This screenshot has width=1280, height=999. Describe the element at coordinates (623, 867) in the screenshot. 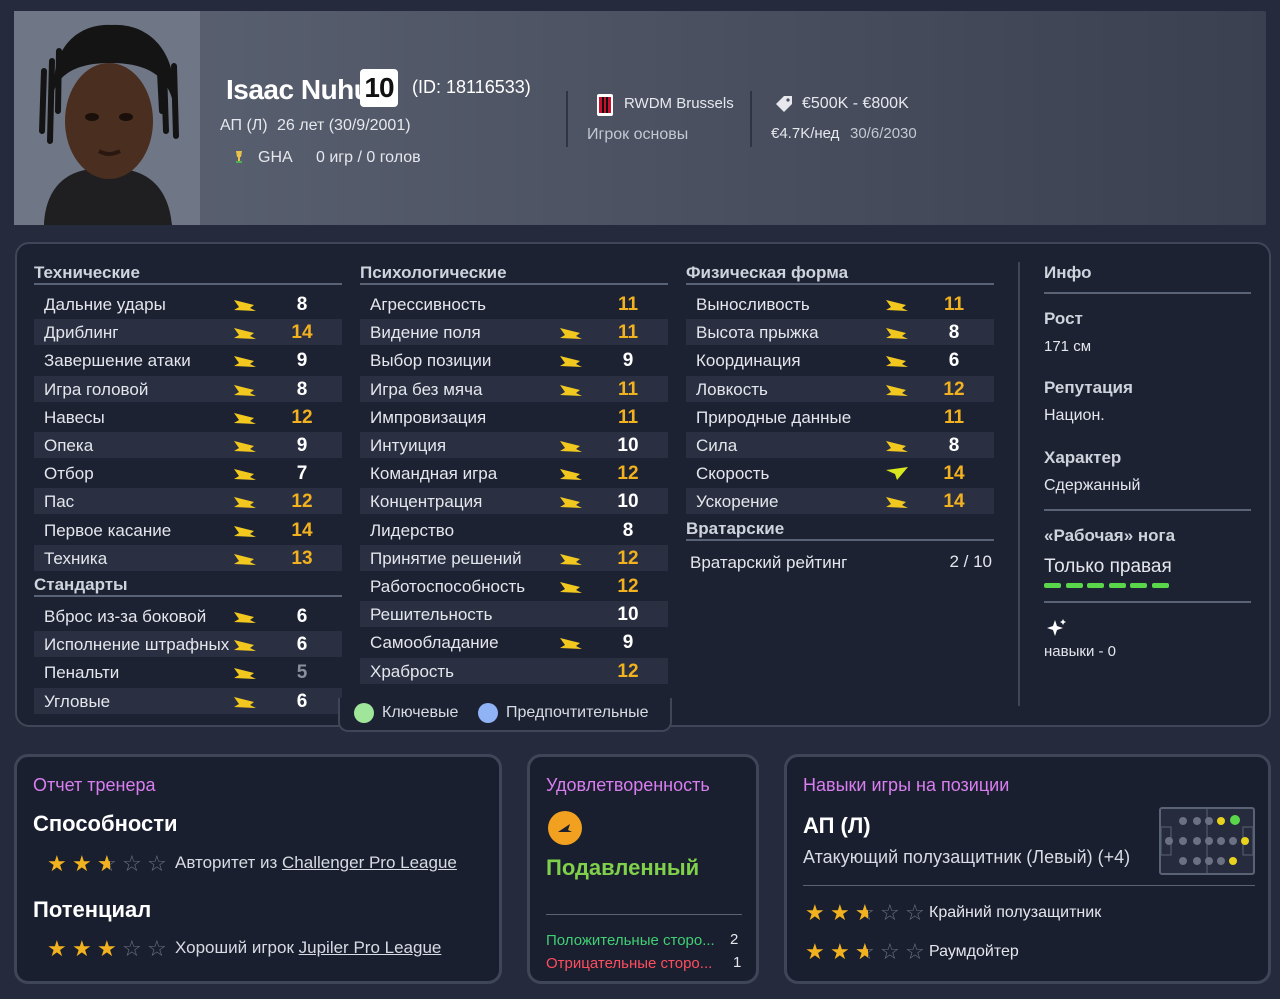

I see `happiness-status: Подавленный` at that location.